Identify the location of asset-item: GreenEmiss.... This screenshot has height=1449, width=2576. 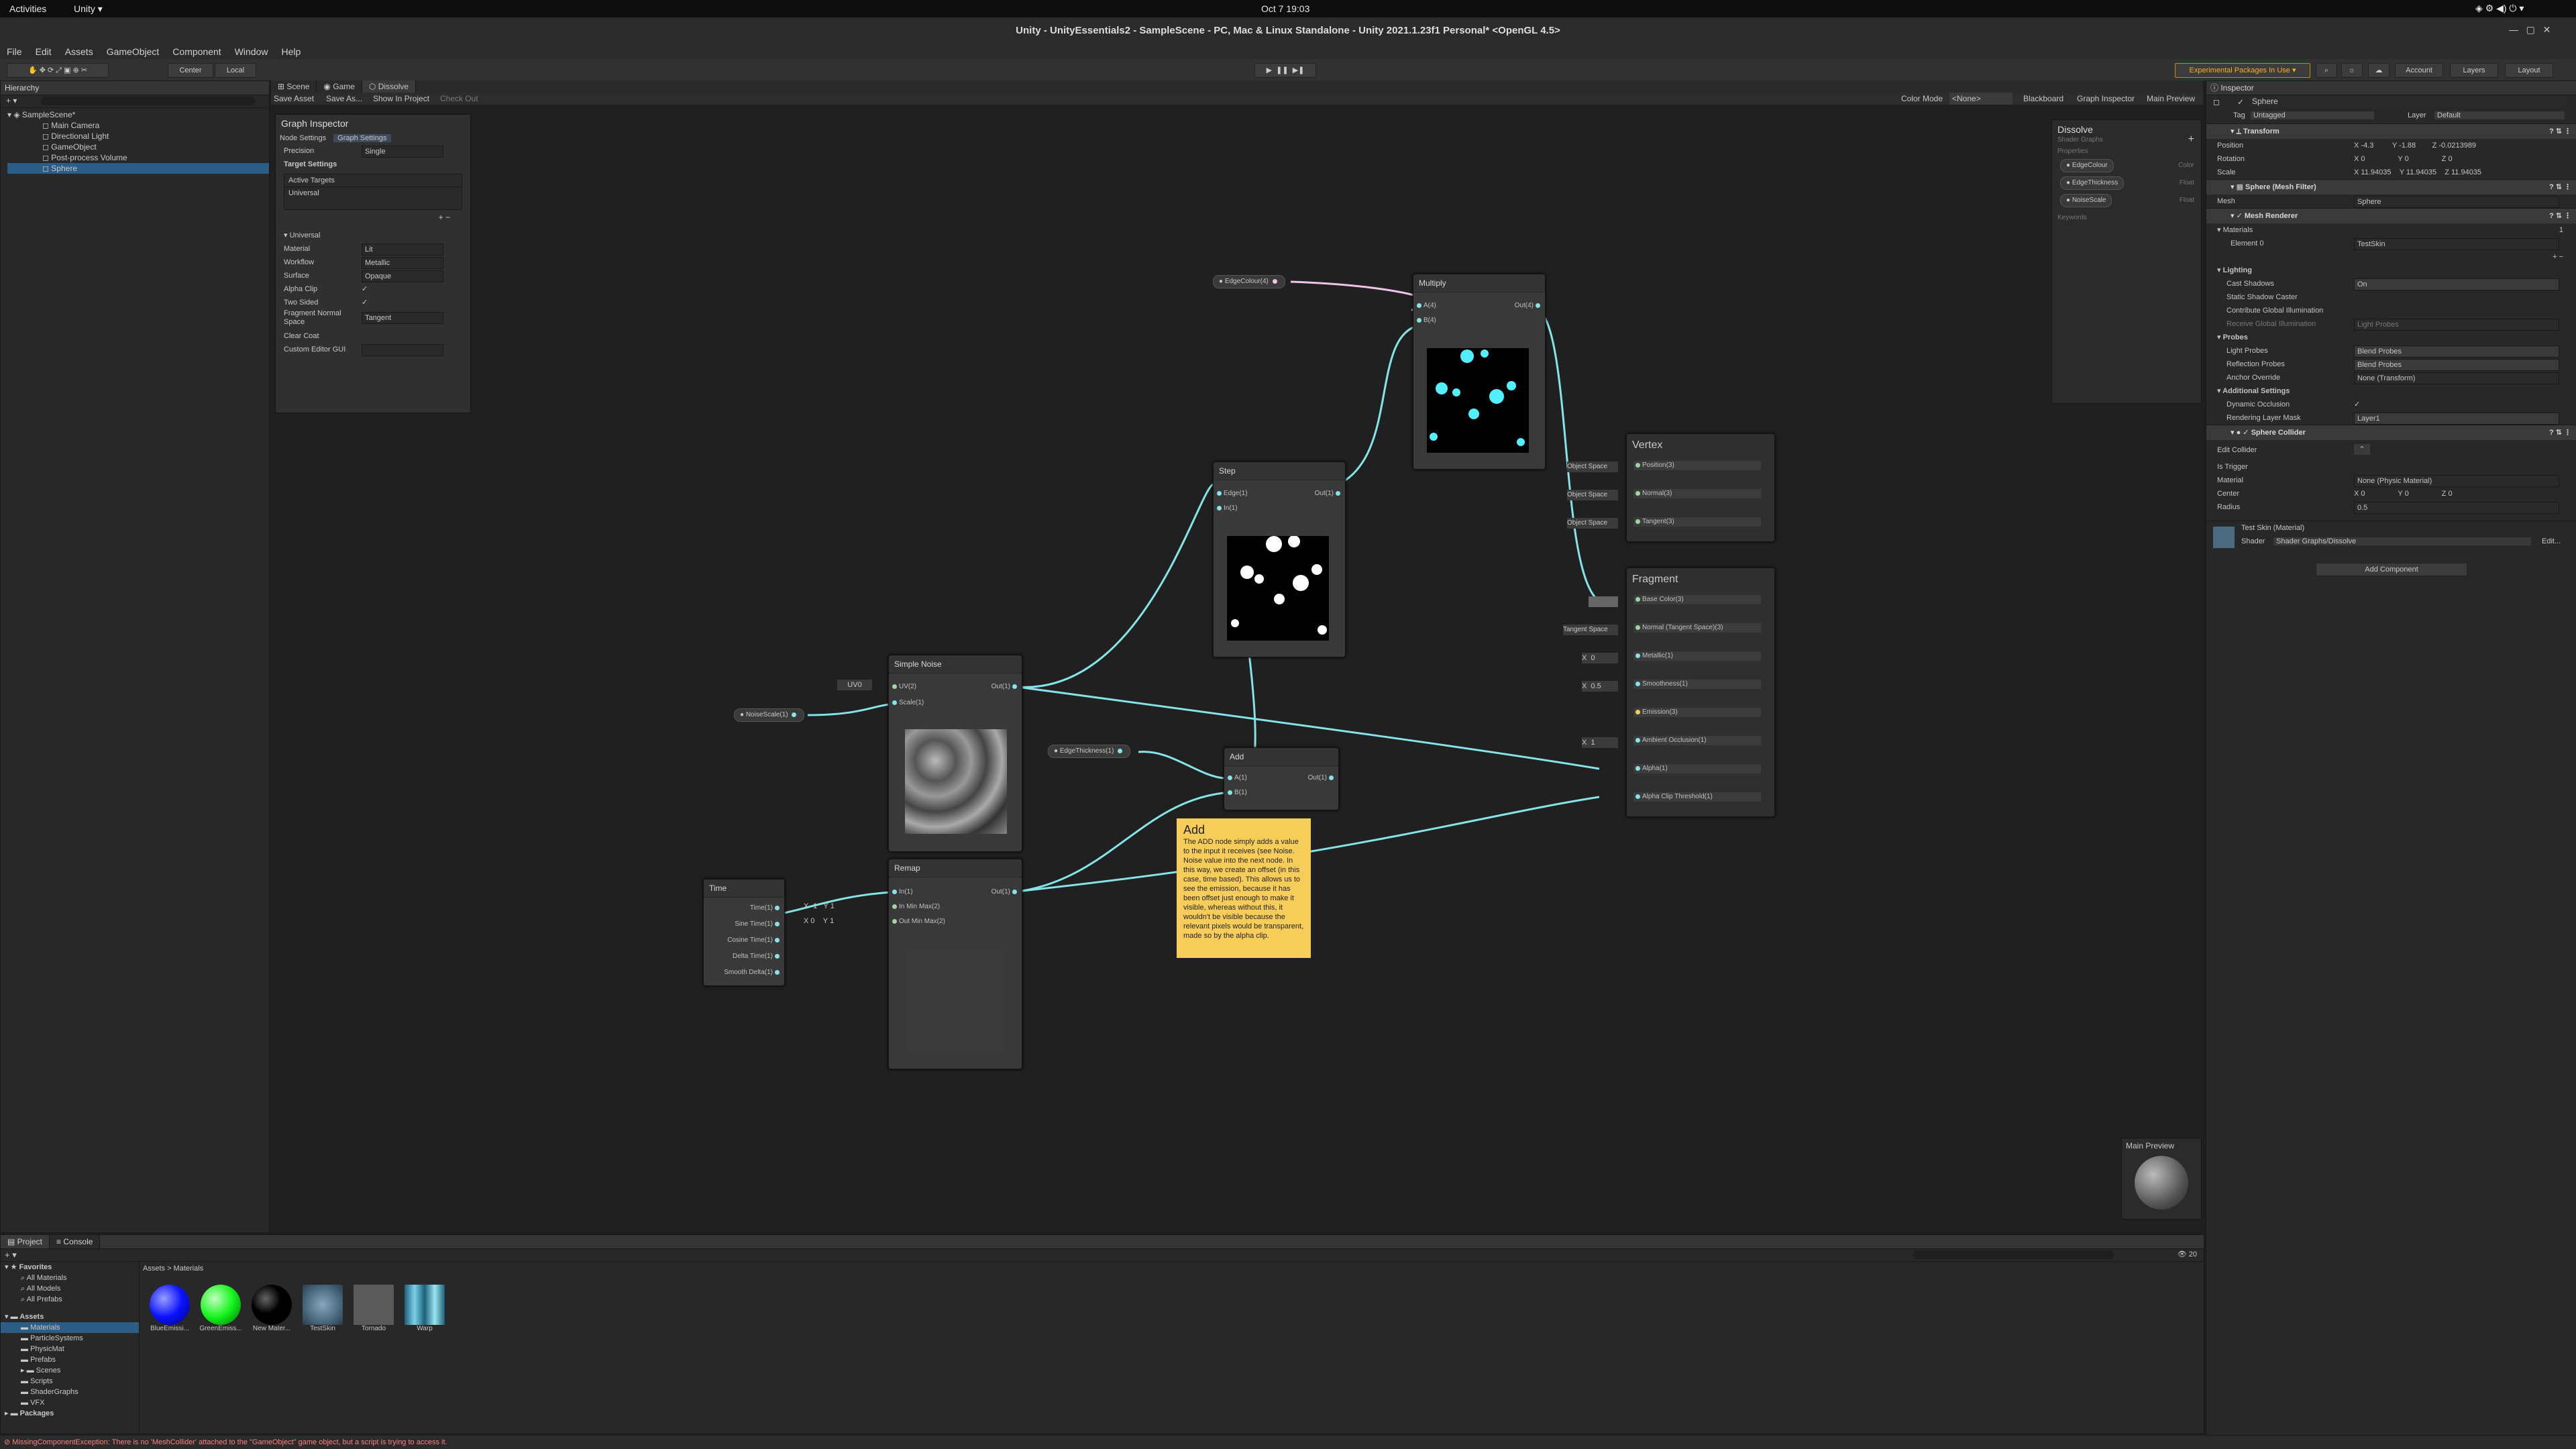
(220, 1308).